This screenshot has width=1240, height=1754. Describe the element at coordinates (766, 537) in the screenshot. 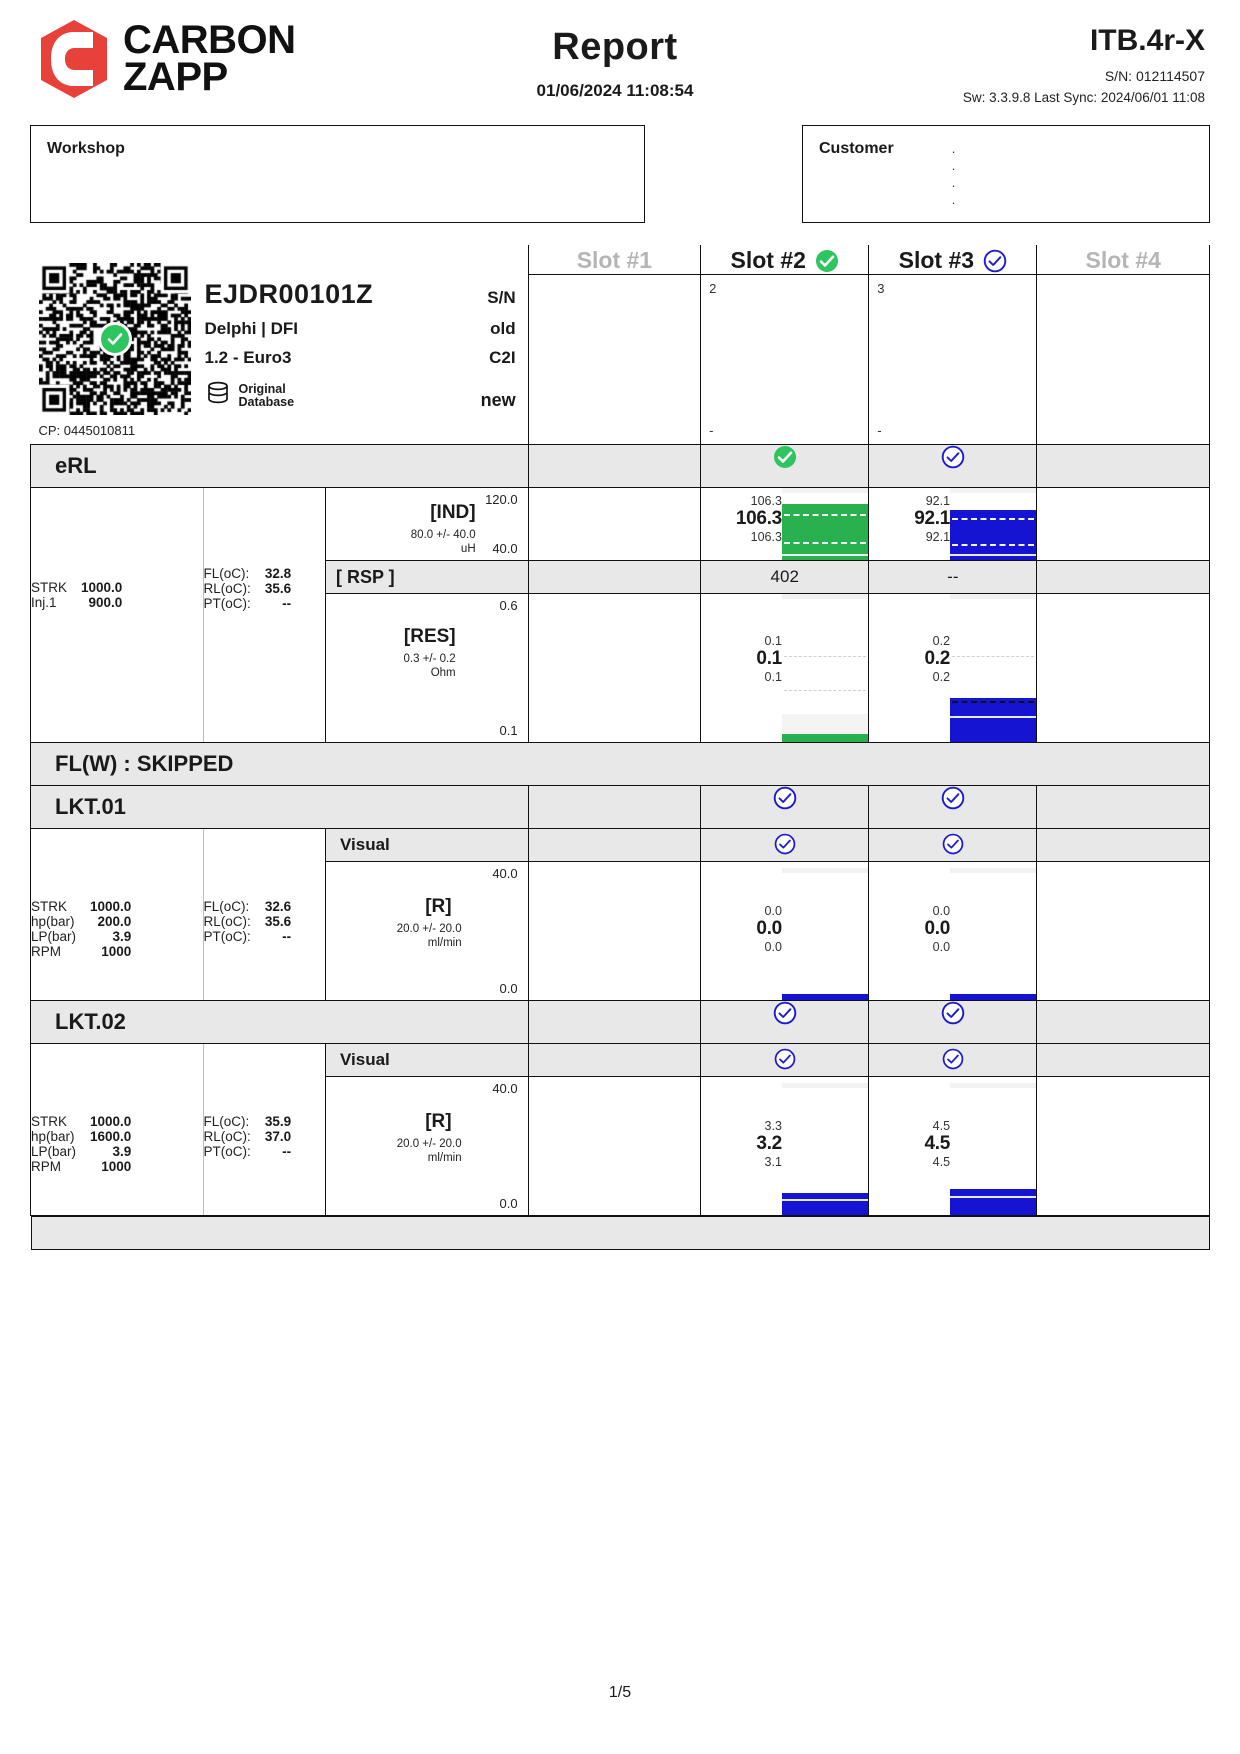

I see `value-low: 106.3` at that location.